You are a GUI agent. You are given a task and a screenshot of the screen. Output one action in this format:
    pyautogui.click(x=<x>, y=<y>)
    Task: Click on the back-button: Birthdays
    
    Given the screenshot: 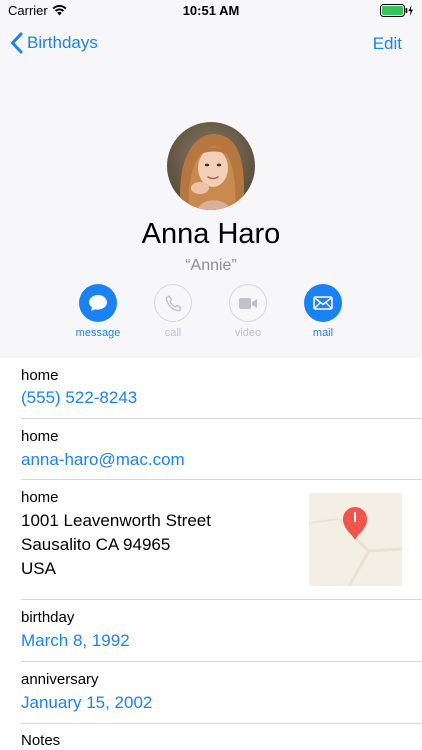 What is the action you would take?
    pyautogui.click(x=54, y=43)
    